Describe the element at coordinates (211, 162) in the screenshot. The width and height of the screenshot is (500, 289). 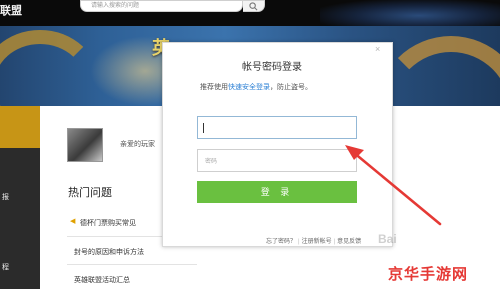
I see `password-placeholder: 密码` at that location.